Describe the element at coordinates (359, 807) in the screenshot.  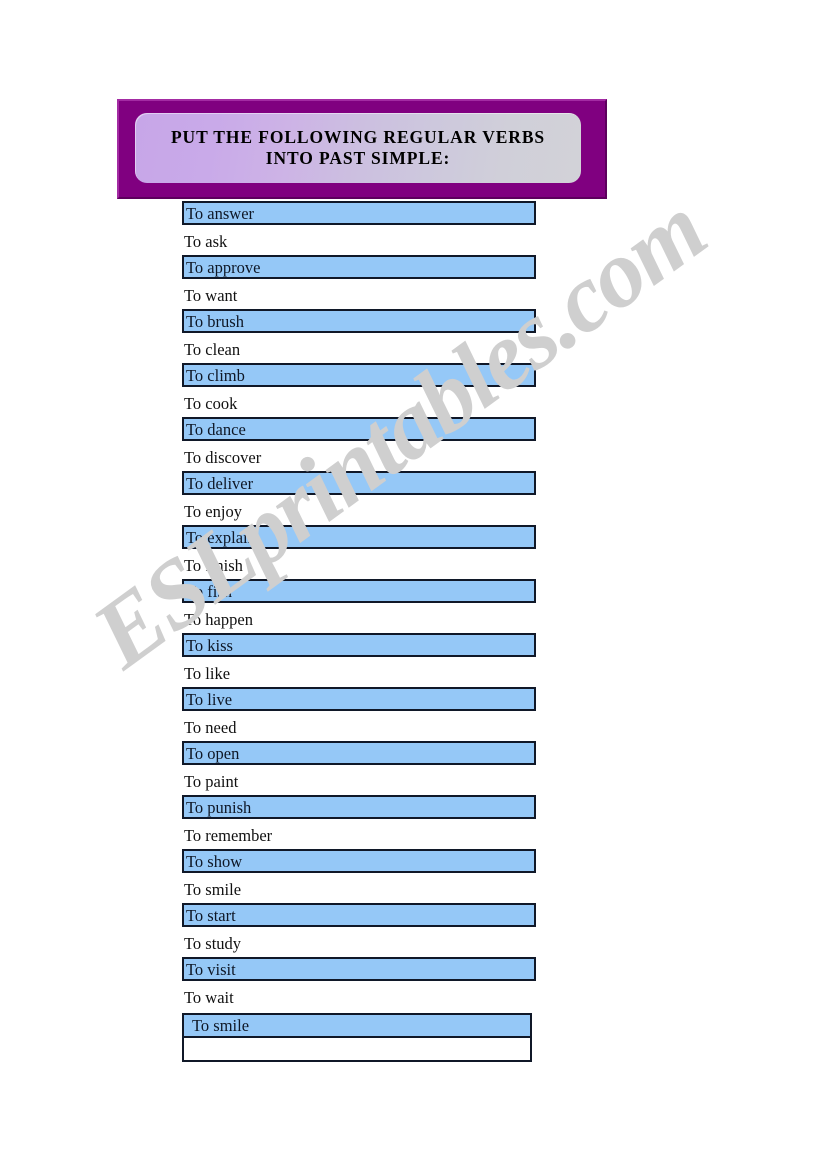
I see `verb-answer-box: To punish` at that location.